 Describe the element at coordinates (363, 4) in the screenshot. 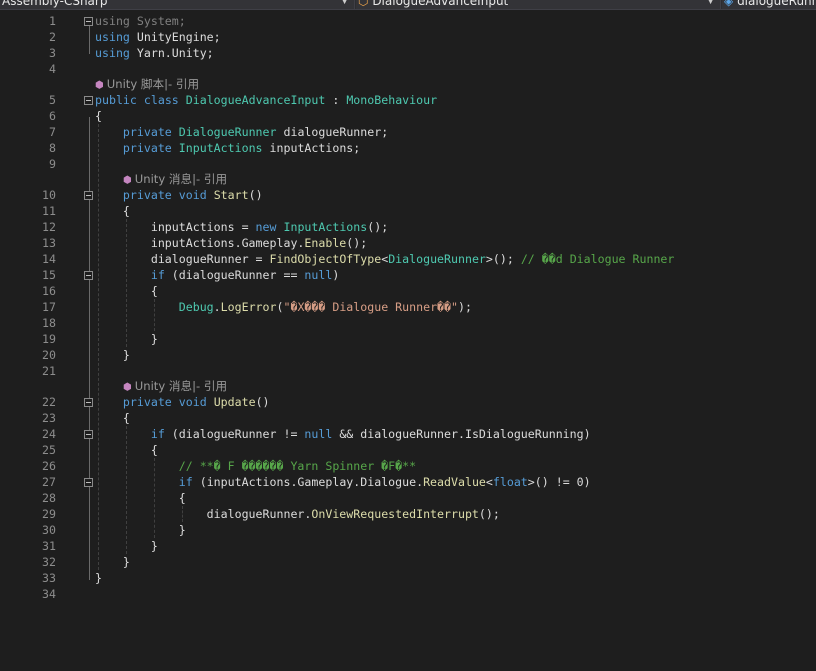

I see `class-icon: ⬡` at that location.